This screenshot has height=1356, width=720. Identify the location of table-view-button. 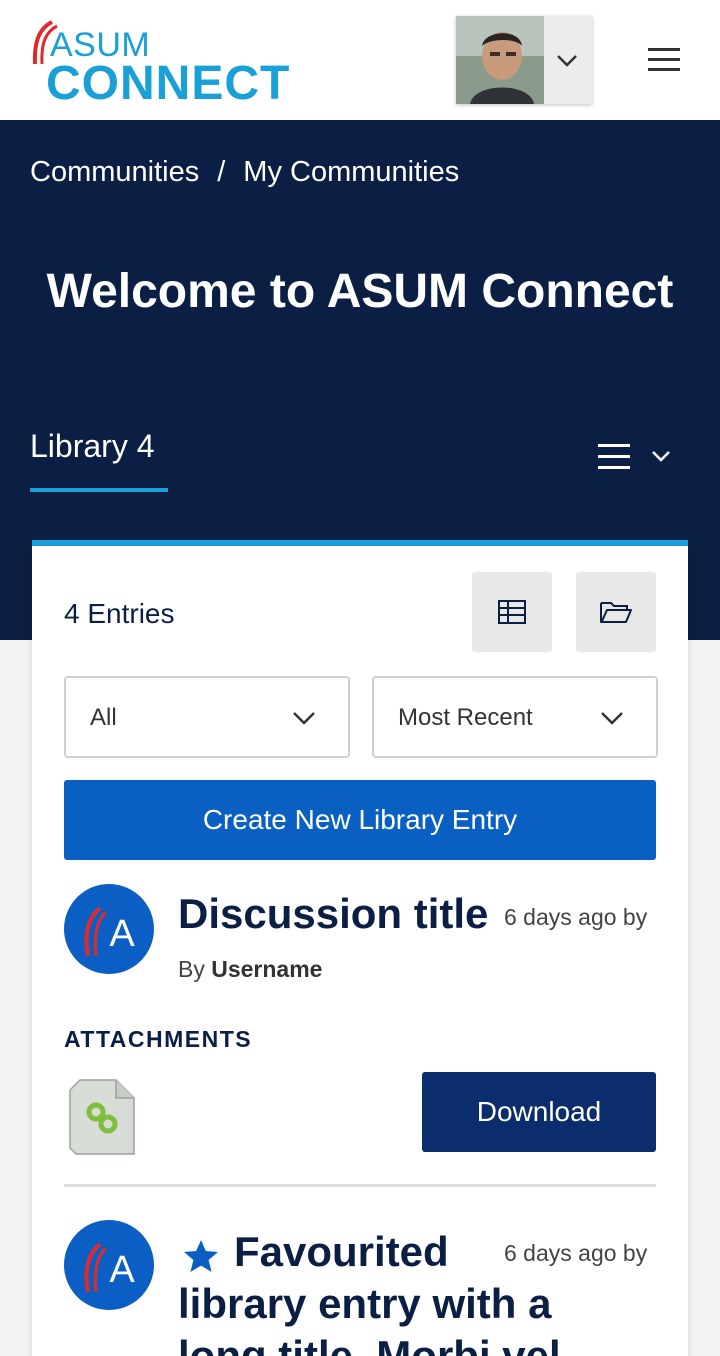
(512, 612).